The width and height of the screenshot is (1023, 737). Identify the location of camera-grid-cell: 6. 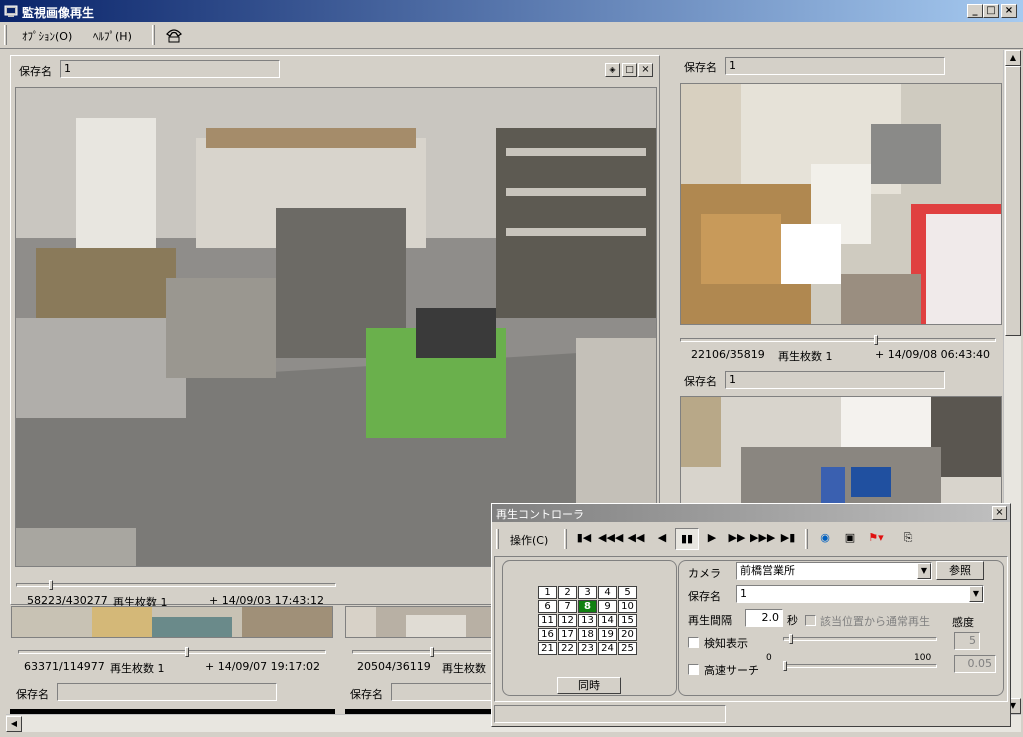
(547, 606).